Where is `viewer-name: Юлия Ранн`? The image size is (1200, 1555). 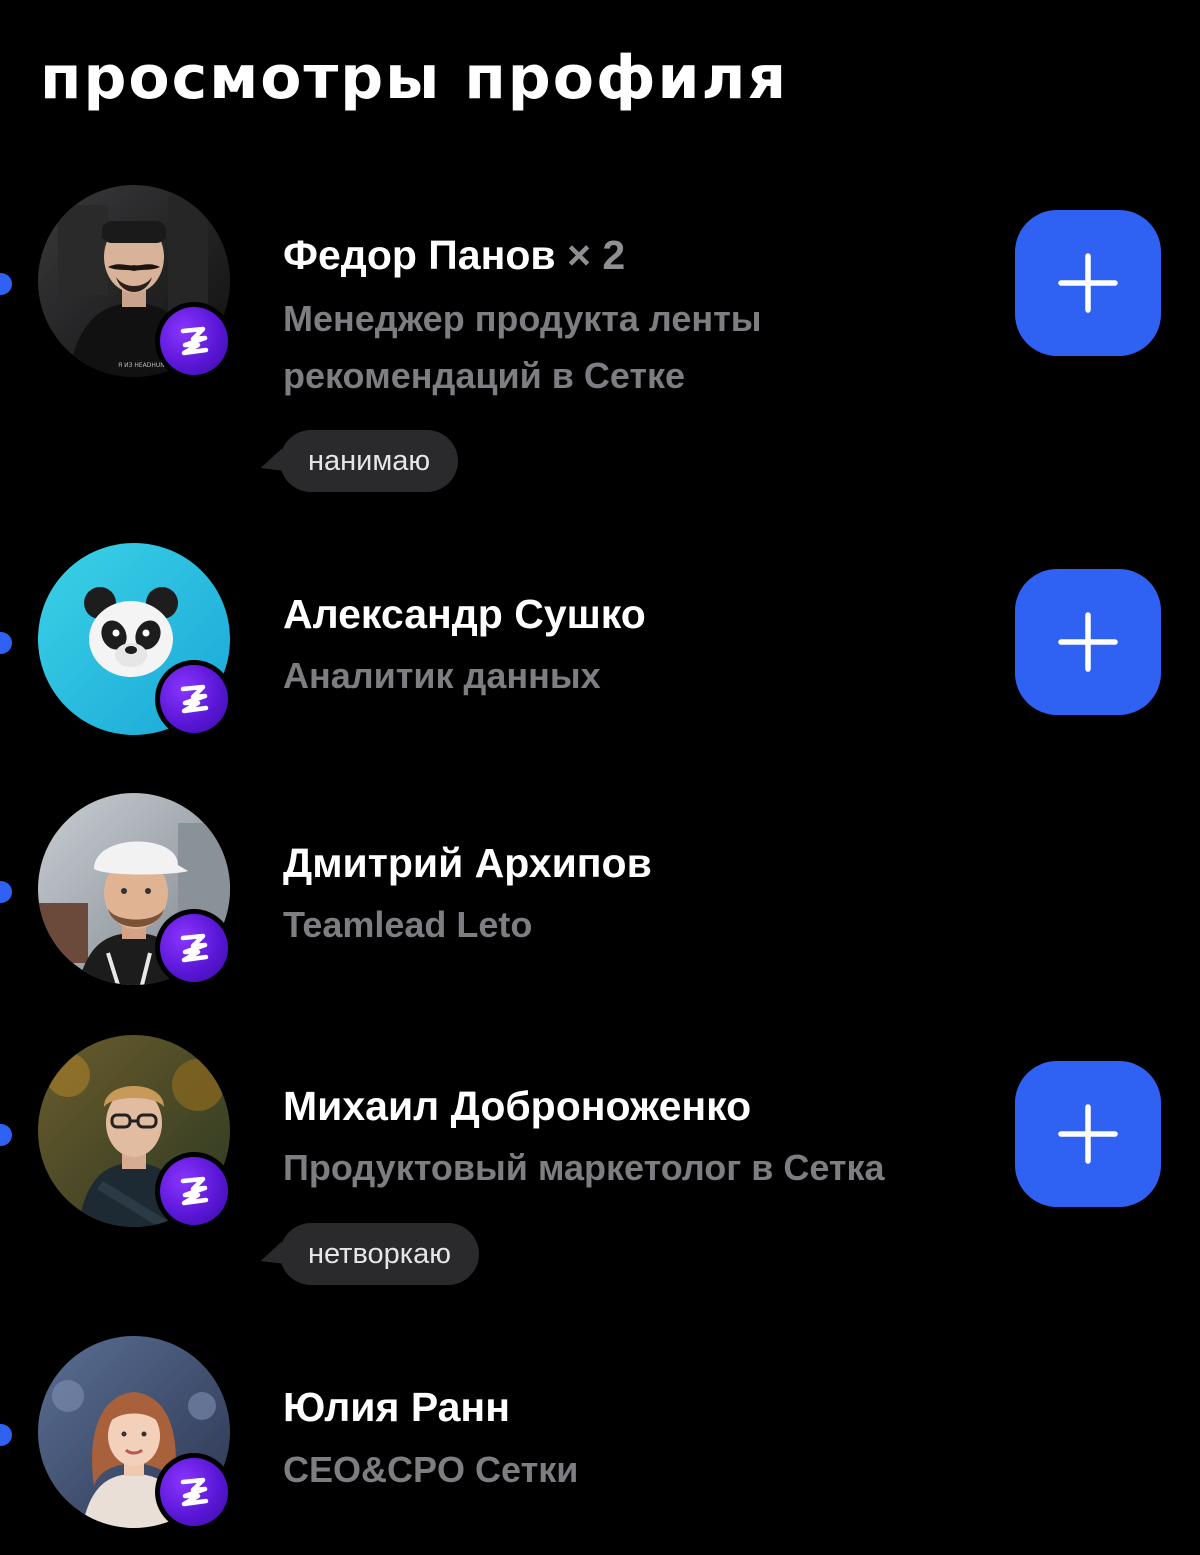 viewer-name: Юлия Ранн is located at coordinates (396, 1407).